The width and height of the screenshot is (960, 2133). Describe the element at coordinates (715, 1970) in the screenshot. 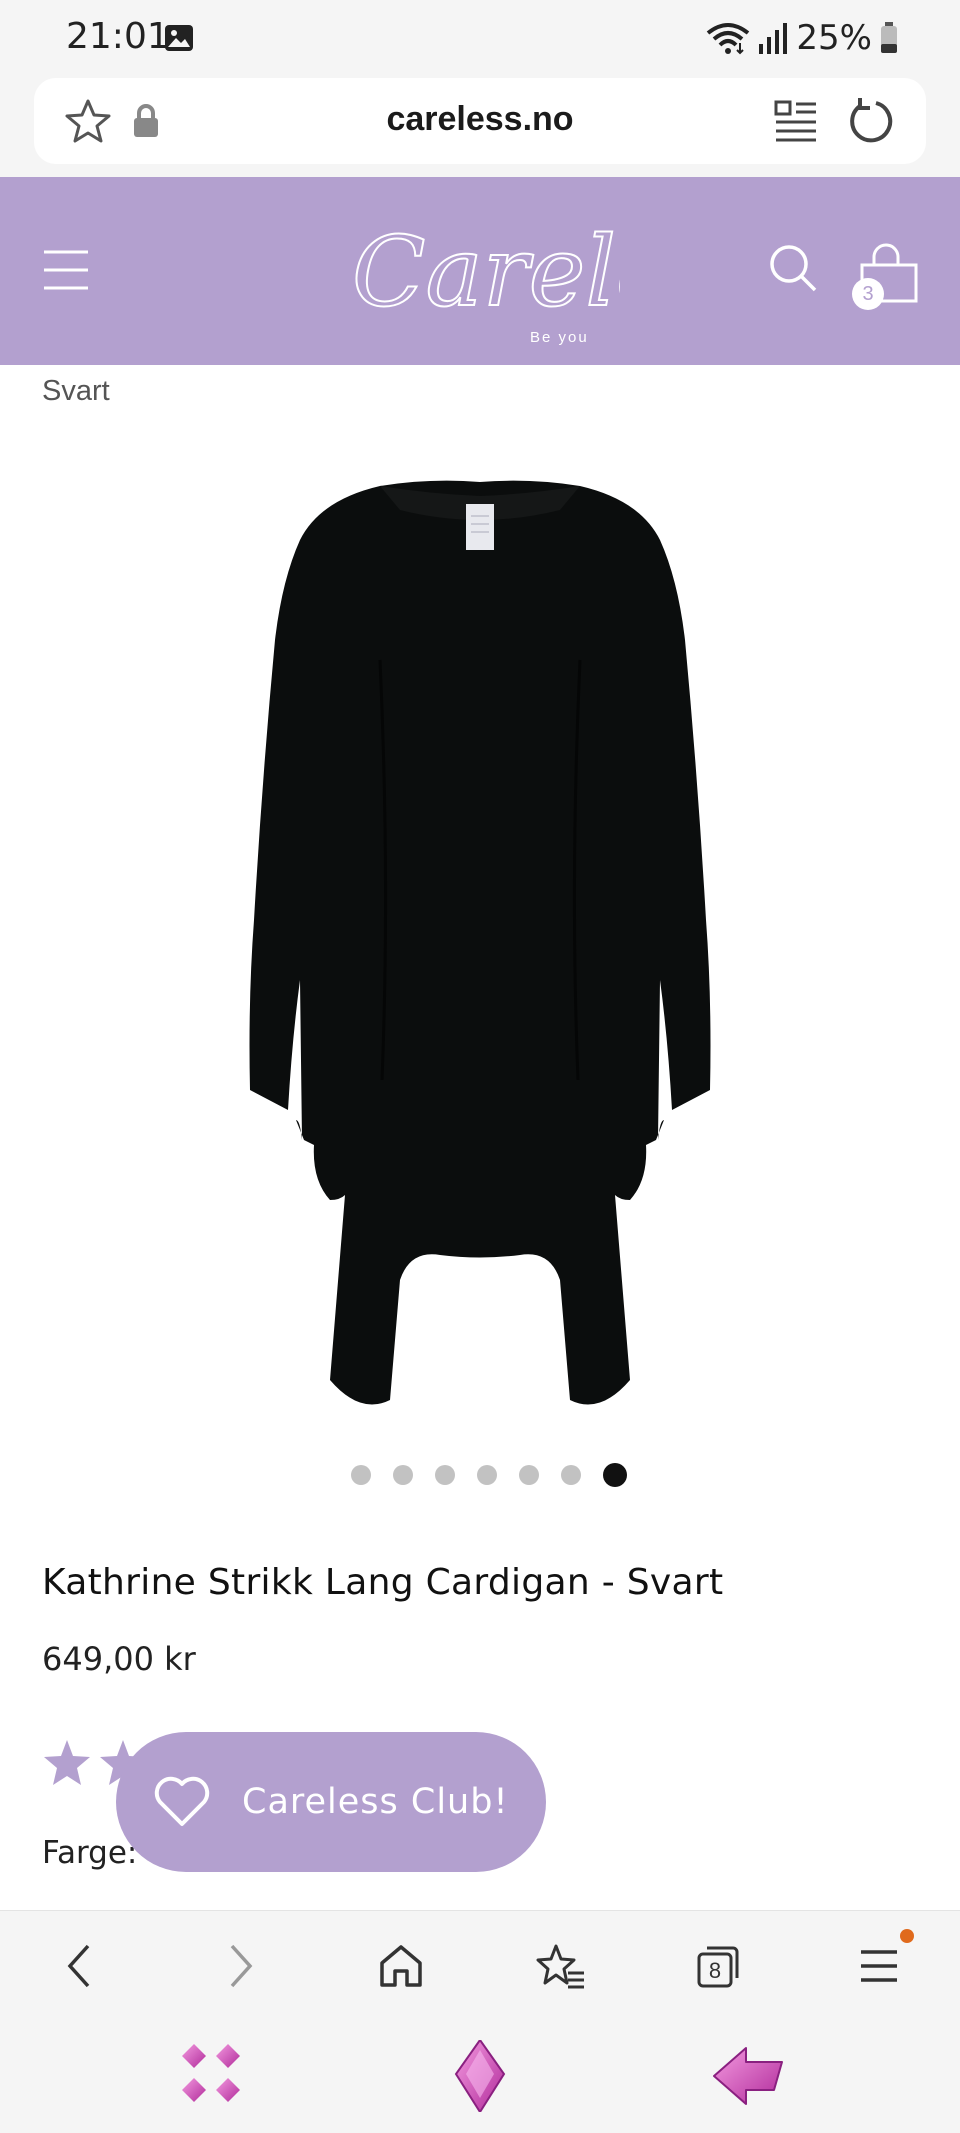

I see `tabs-count: 8` at that location.